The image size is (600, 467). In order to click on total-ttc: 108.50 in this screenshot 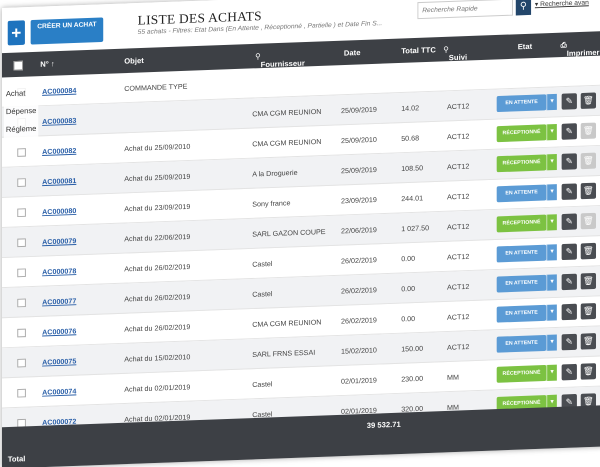, I will do `click(412, 168)`.